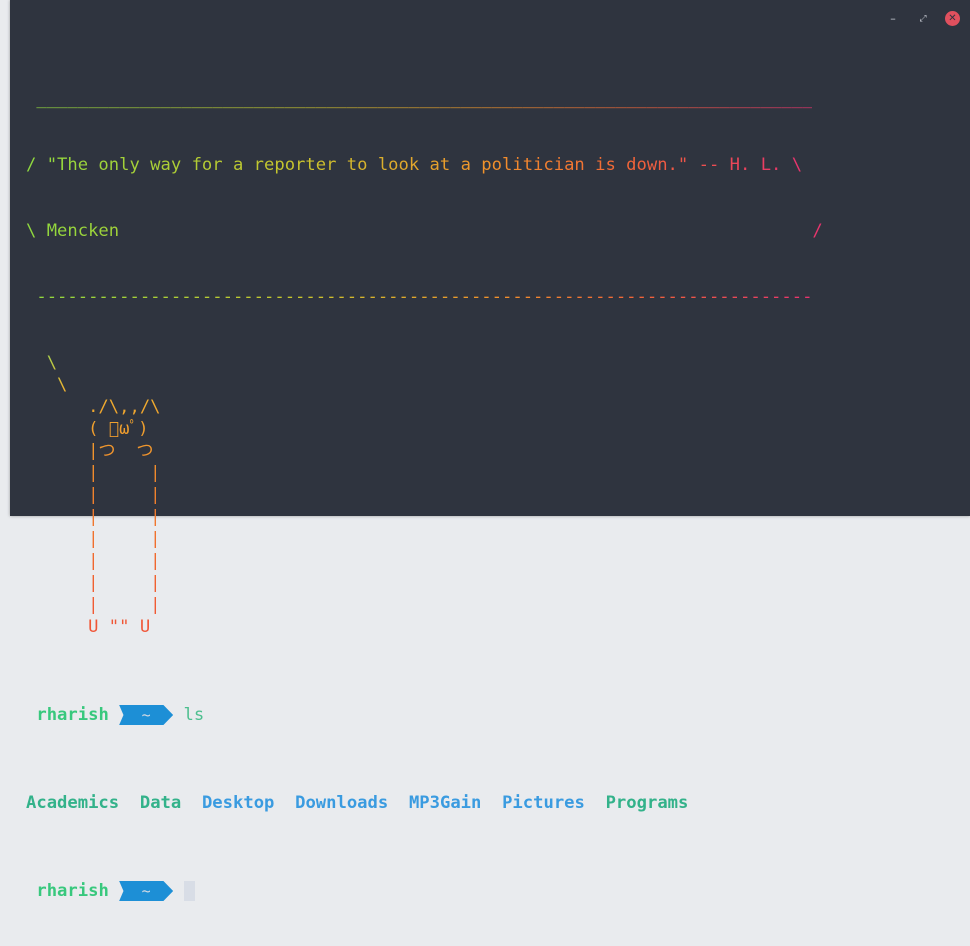 The height and width of the screenshot is (946, 970). Describe the element at coordinates (189, 891) in the screenshot. I see `text-cursor` at that location.